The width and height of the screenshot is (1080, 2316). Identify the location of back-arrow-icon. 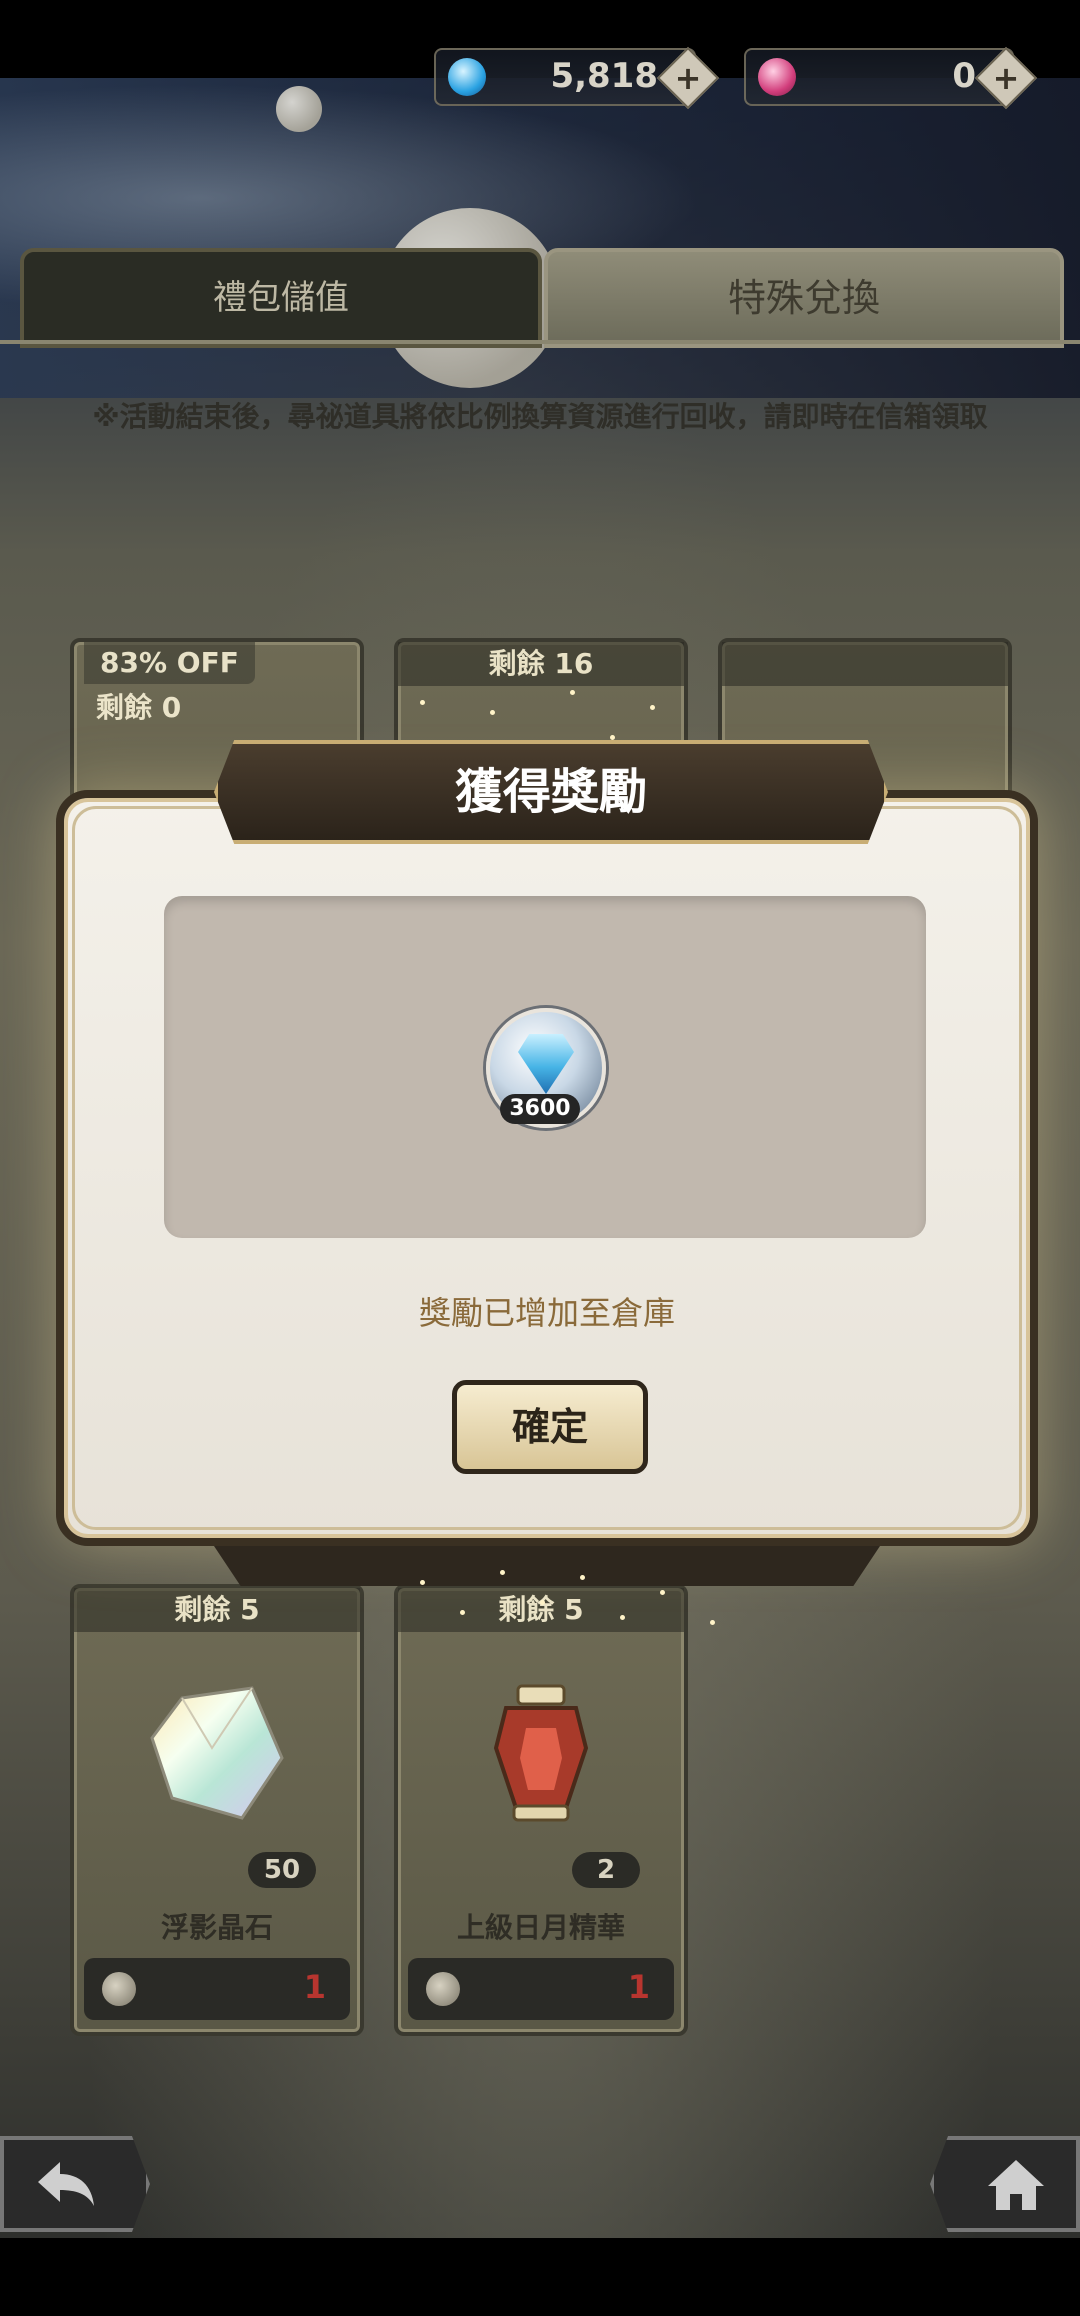
(66, 2184).